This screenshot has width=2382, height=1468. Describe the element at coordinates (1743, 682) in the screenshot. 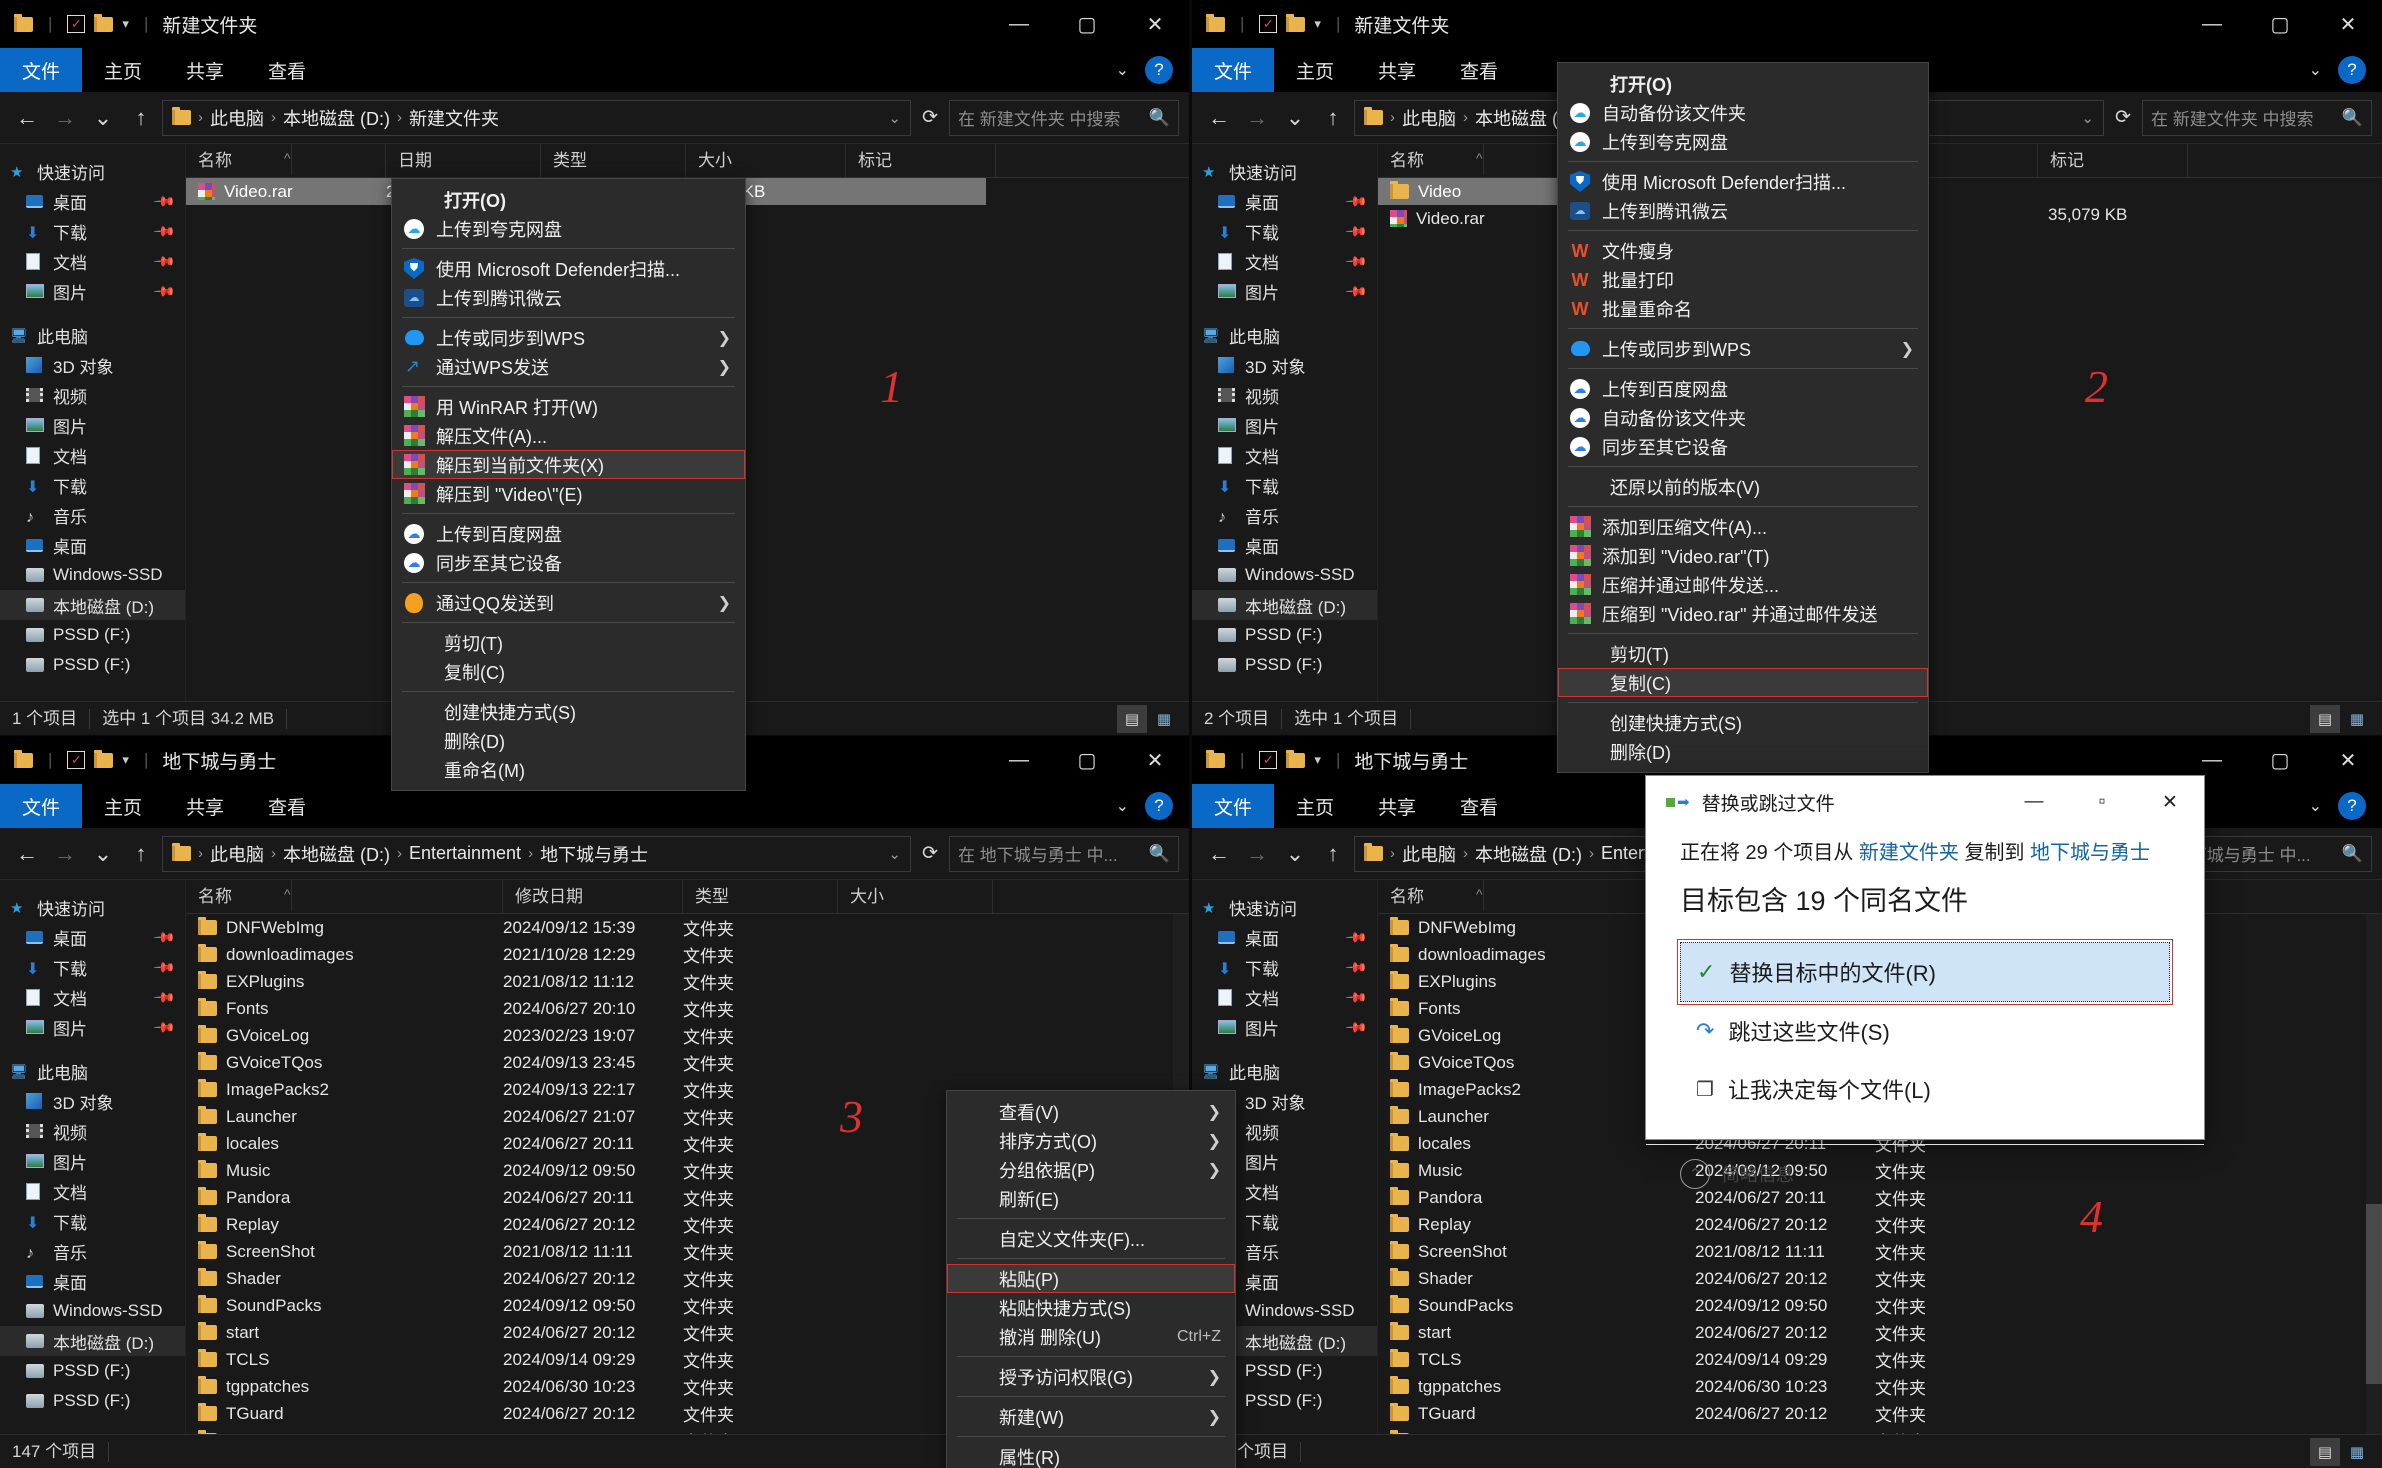

I see `menu-item: 复制(C)` at that location.